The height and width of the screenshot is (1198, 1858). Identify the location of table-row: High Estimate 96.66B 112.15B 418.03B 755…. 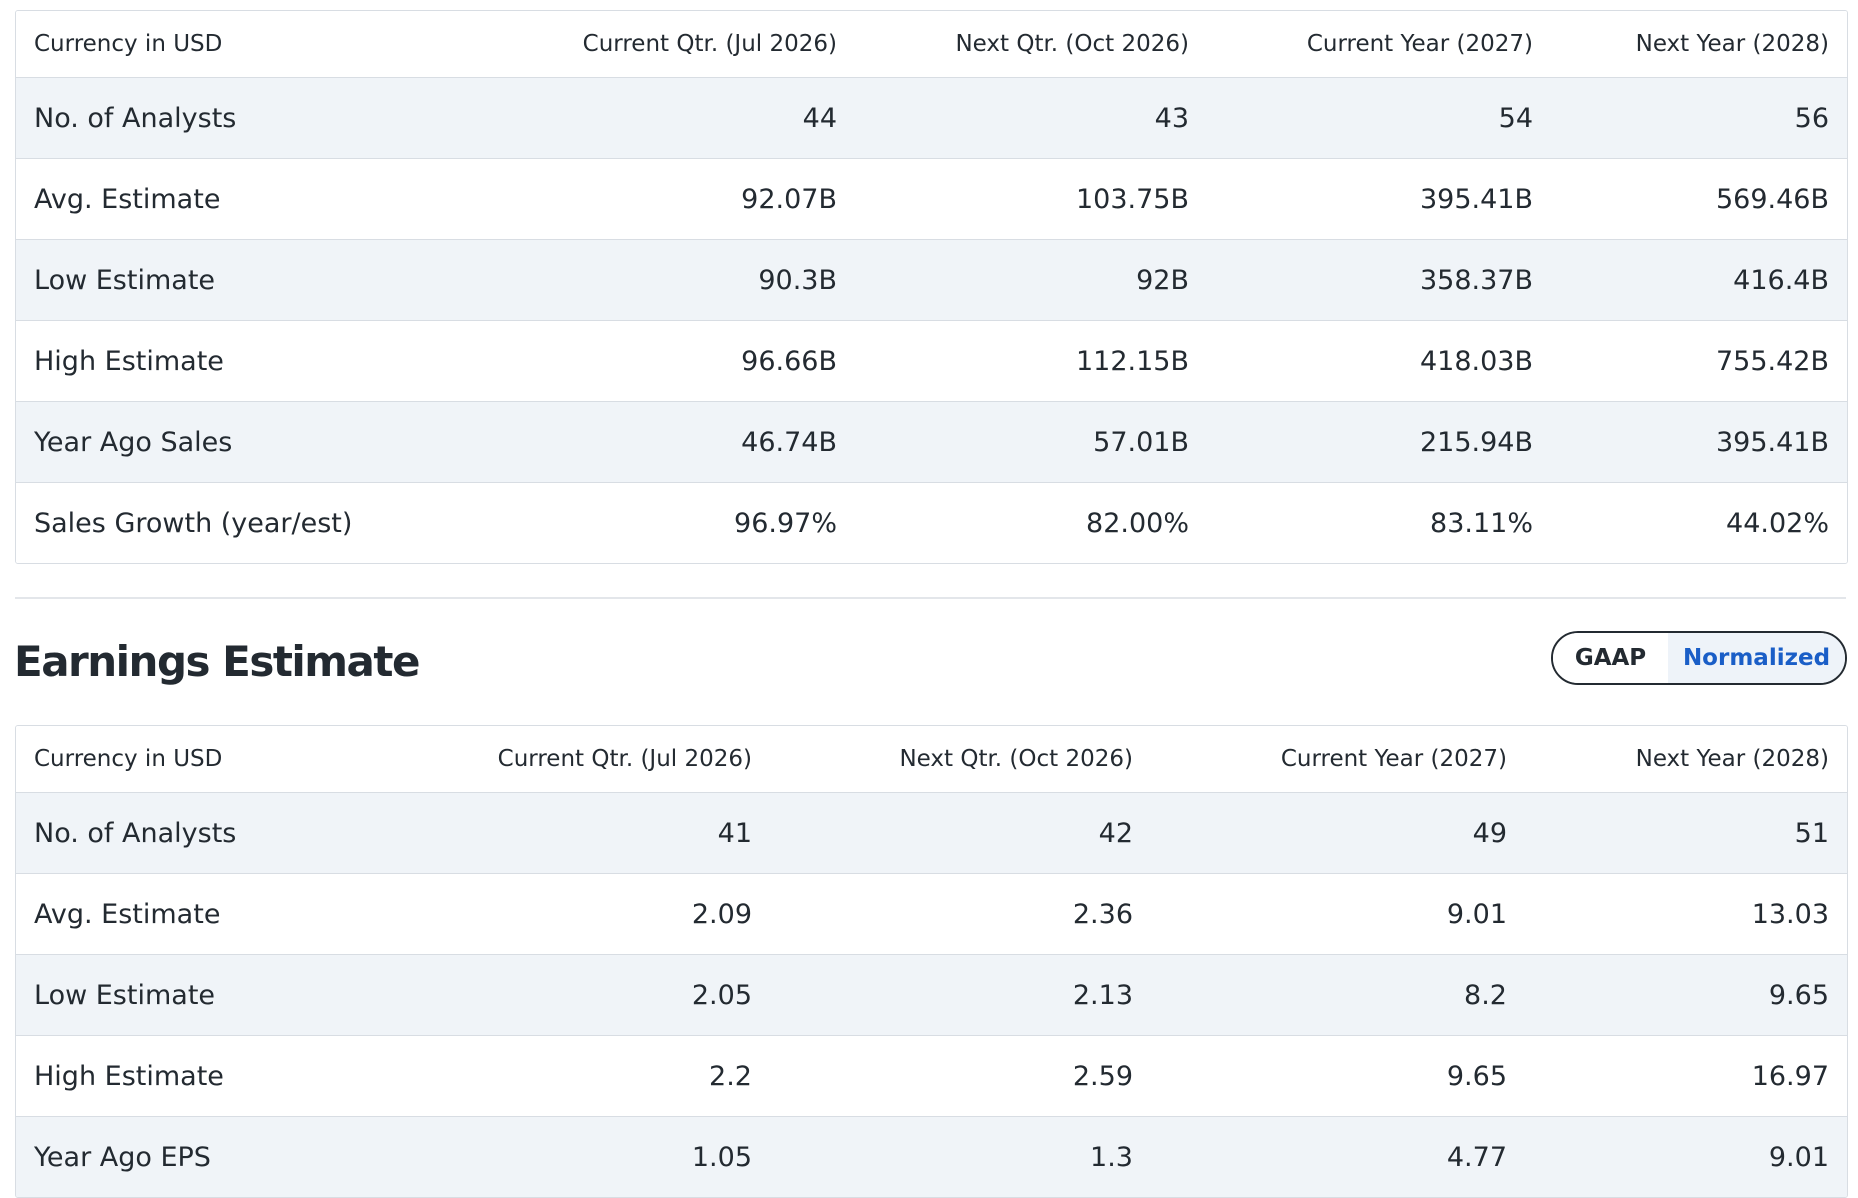
(931, 361).